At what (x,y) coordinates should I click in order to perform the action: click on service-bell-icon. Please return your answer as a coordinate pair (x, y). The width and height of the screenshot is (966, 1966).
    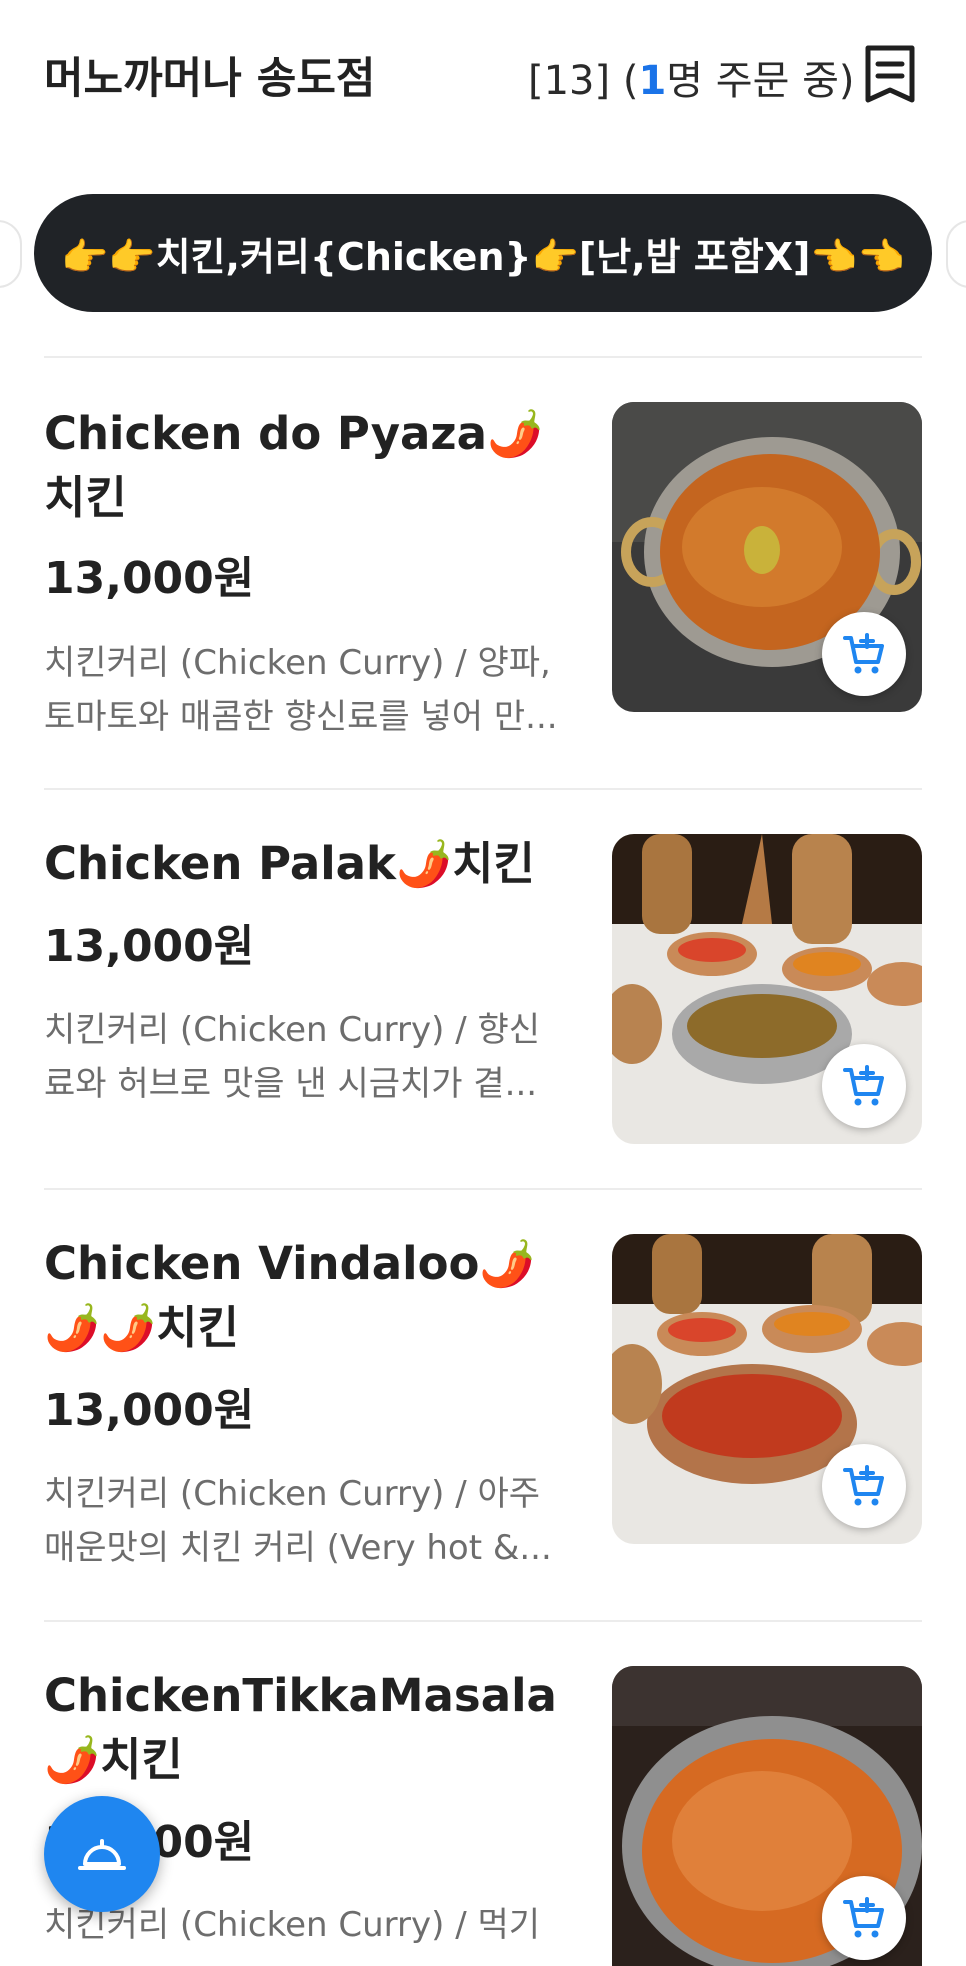
    Looking at the image, I should click on (102, 1854).